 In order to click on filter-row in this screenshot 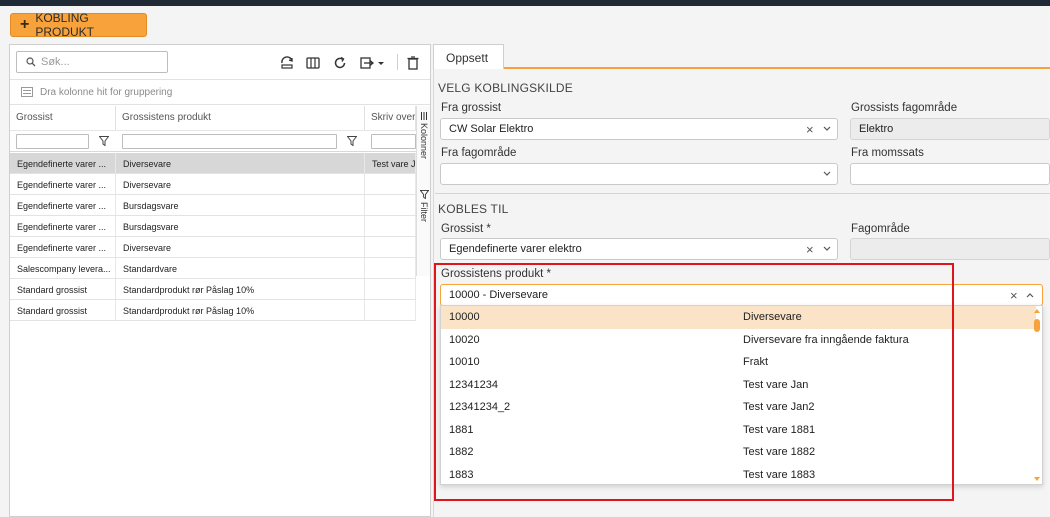, I will do `click(213, 141)`.